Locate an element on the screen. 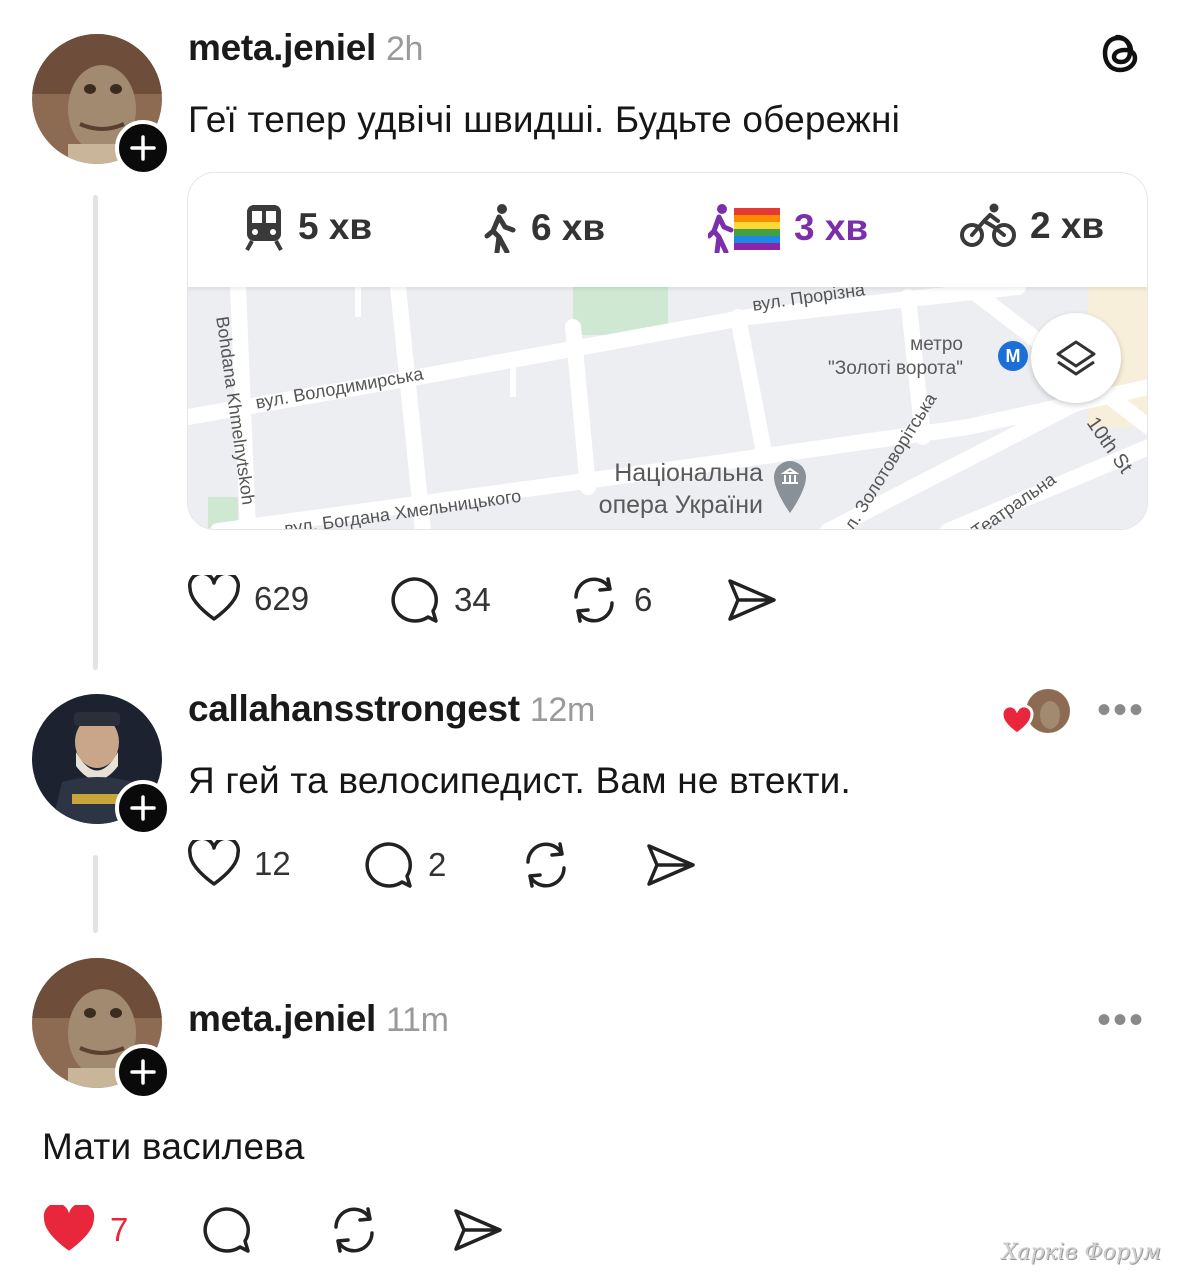  comment-button is located at coordinates (226, 1230).